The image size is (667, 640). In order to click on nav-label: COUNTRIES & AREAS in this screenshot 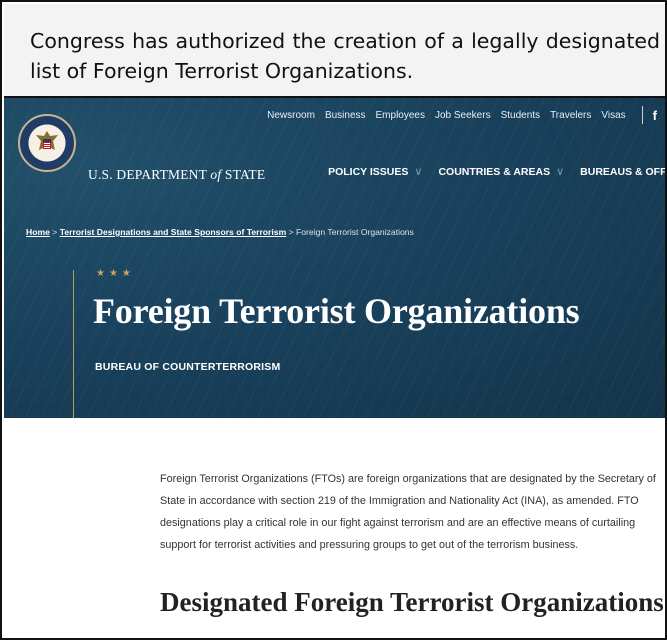, I will do `click(494, 171)`.